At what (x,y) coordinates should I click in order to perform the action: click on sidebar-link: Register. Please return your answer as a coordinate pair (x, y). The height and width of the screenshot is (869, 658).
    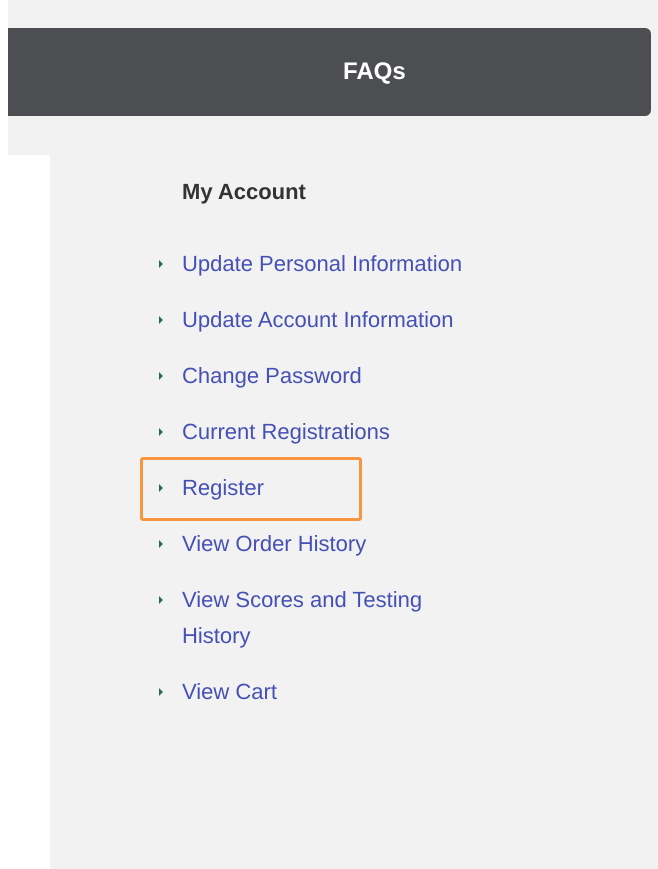
    Looking at the image, I should click on (223, 488).